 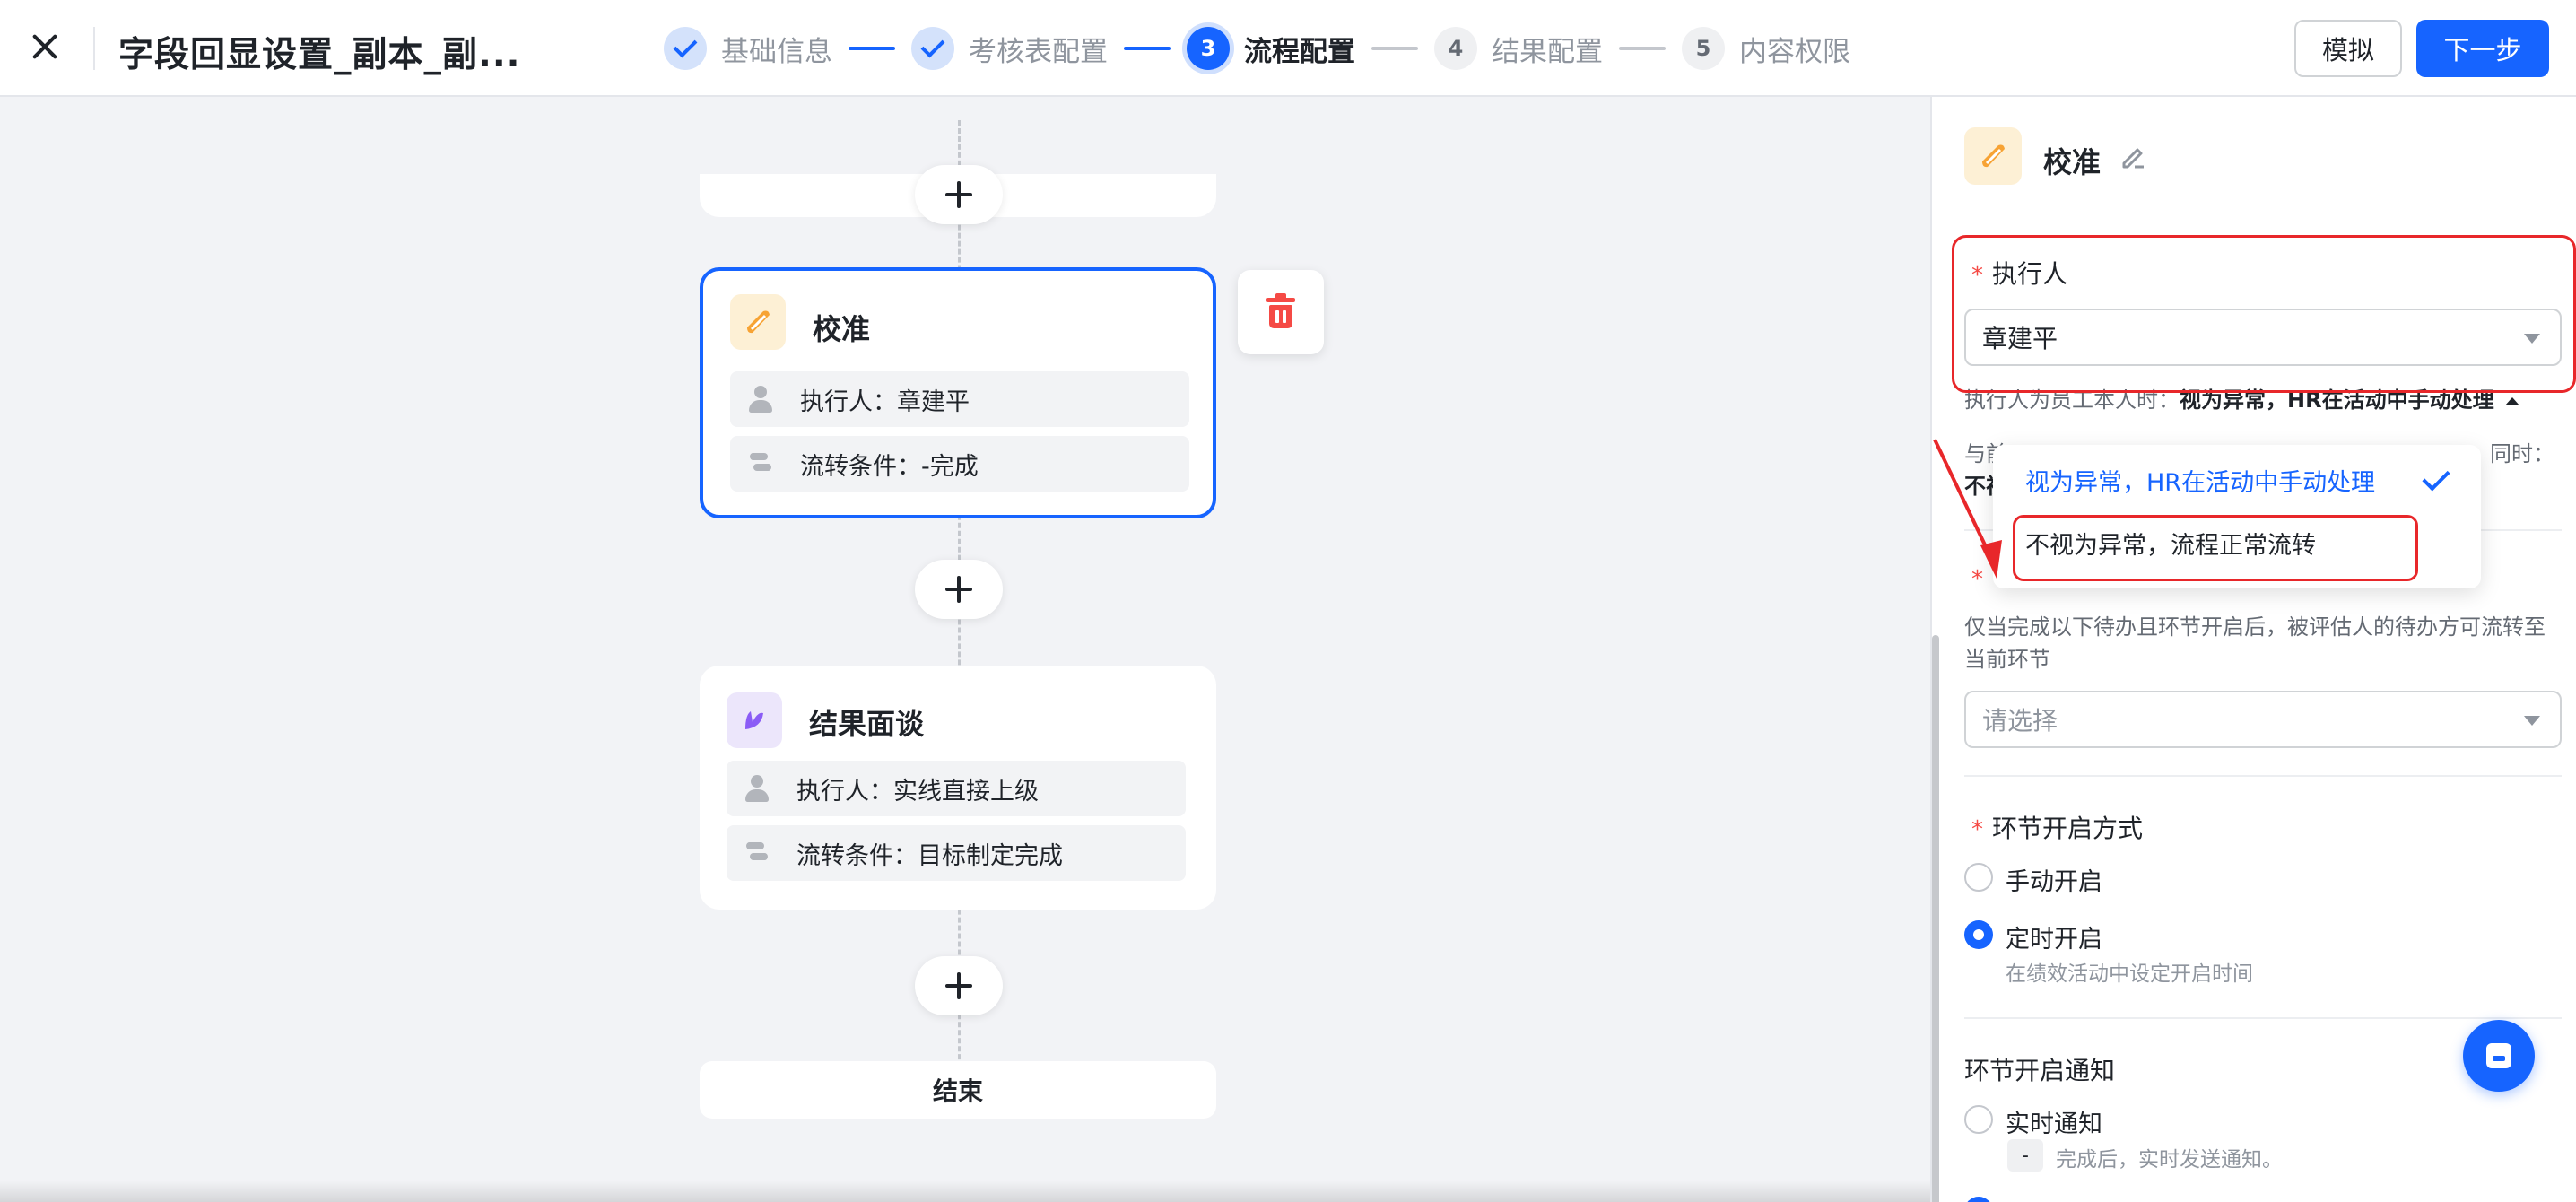 I want to click on delete-node-button, so click(x=1281, y=312).